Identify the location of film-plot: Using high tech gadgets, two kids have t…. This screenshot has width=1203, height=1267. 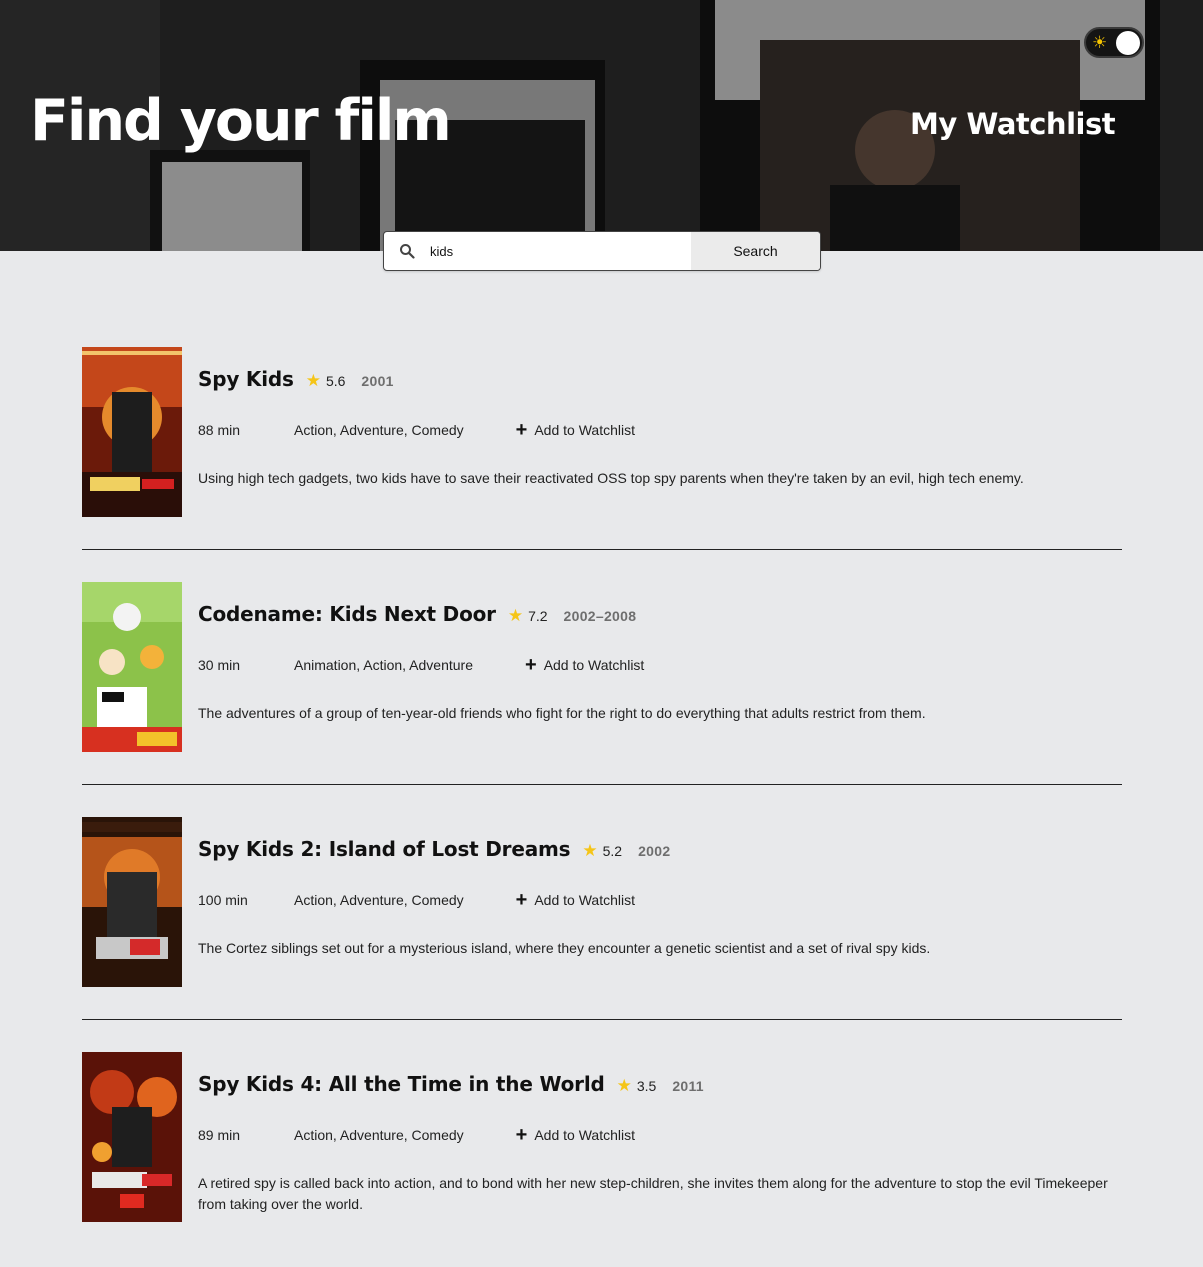
(611, 478).